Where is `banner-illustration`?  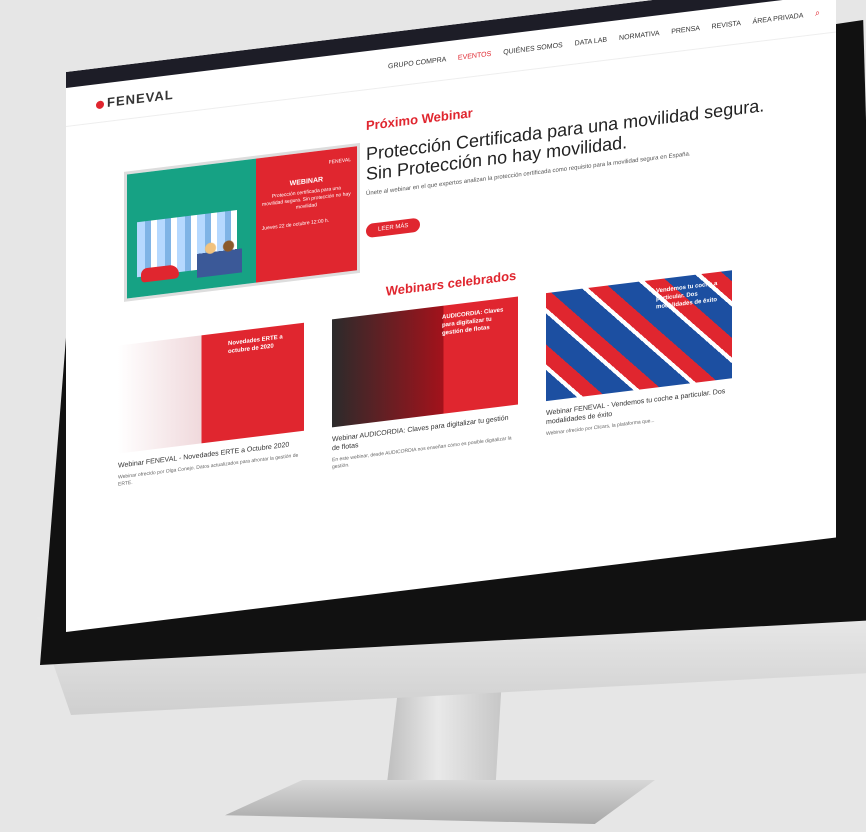
banner-illustration is located at coordinates (191, 228).